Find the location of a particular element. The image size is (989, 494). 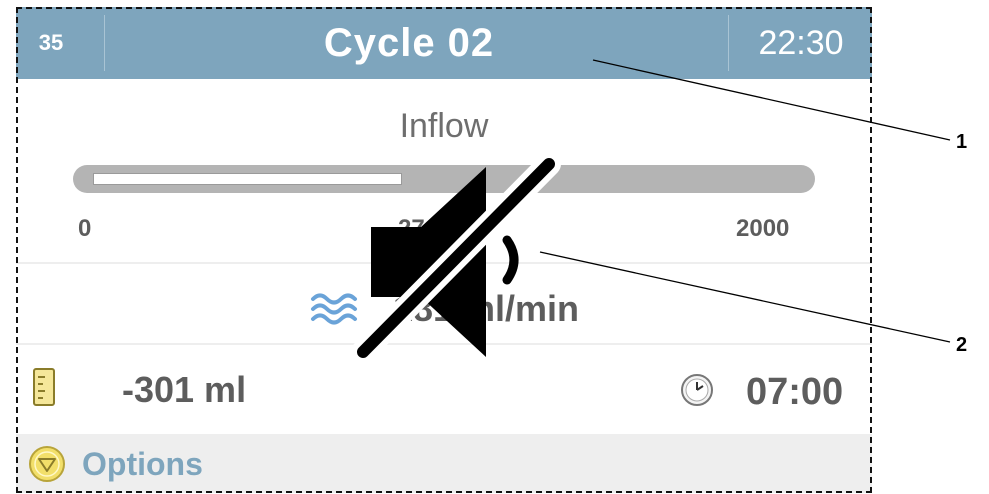

options-button: Options is located at coordinates (115, 464).